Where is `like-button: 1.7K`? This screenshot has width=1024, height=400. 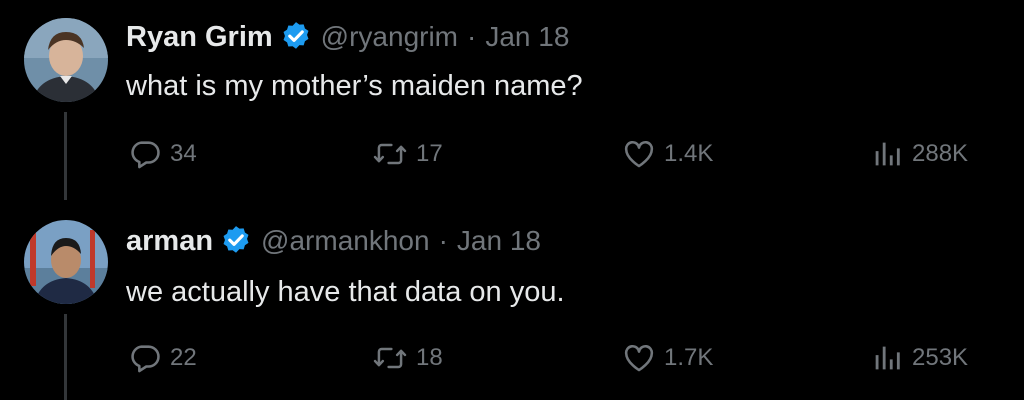
like-button: 1.7K is located at coordinates (667, 358).